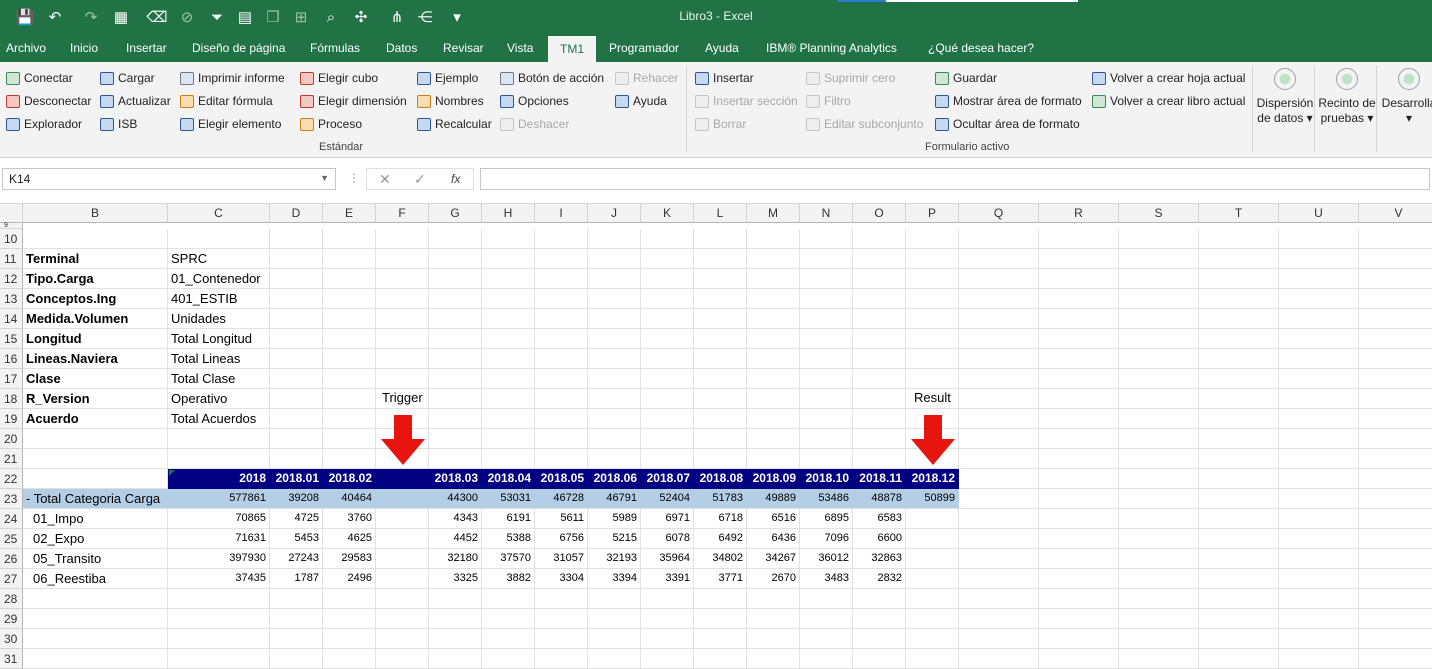 The image size is (1432, 669). What do you see at coordinates (11, 339) in the screenshot?
I see `row-header-15: 15` at bounding box center [11, 339].